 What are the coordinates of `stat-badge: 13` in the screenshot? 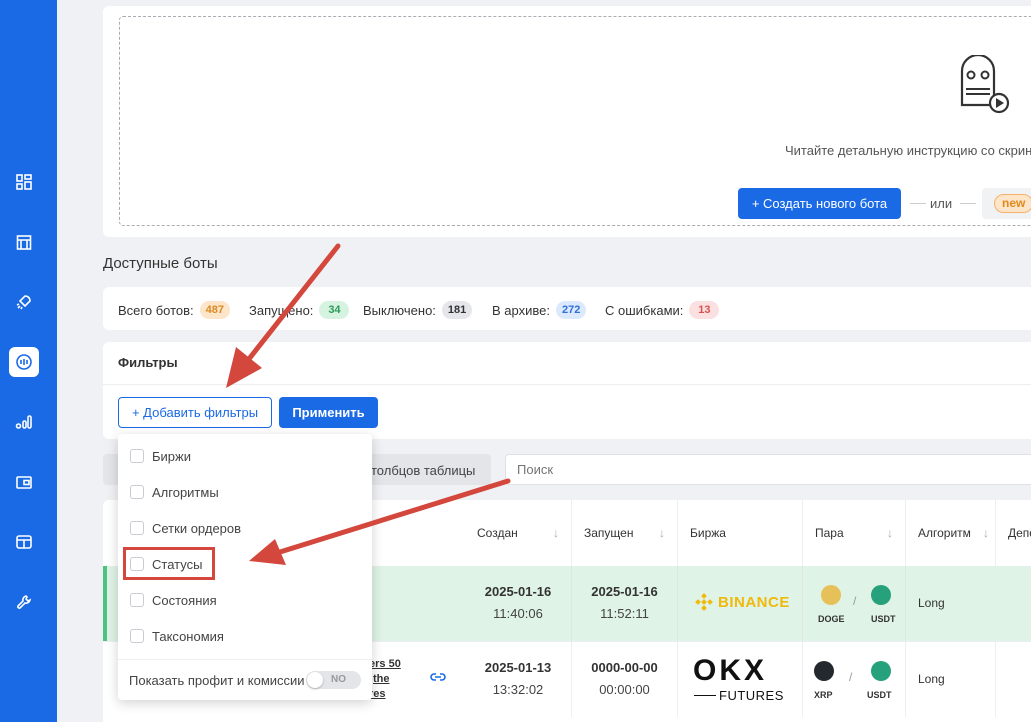 It's located at (704, 310).